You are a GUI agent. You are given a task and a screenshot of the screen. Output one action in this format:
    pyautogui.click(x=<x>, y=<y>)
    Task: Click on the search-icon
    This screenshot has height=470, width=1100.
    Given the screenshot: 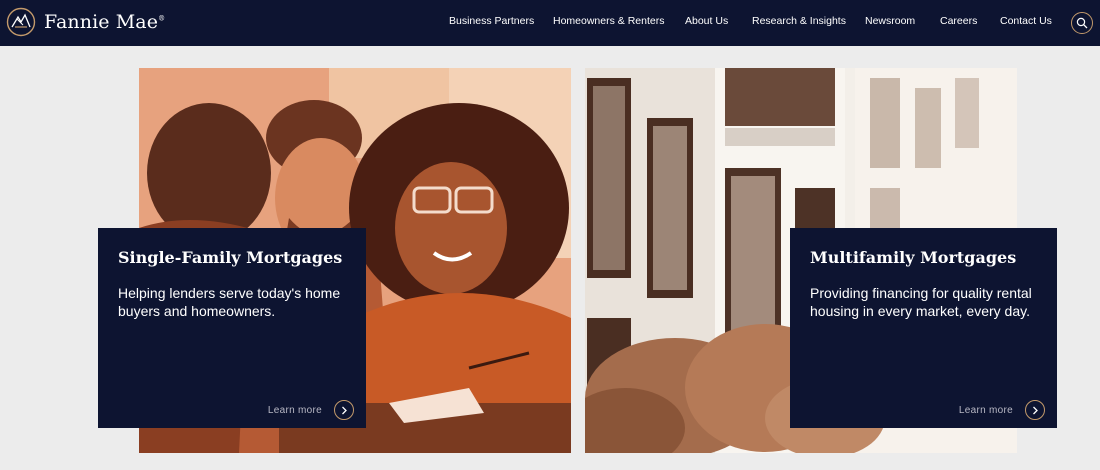 What is the action you would take?
    pyautogui.click(x=1082, y=23)
    